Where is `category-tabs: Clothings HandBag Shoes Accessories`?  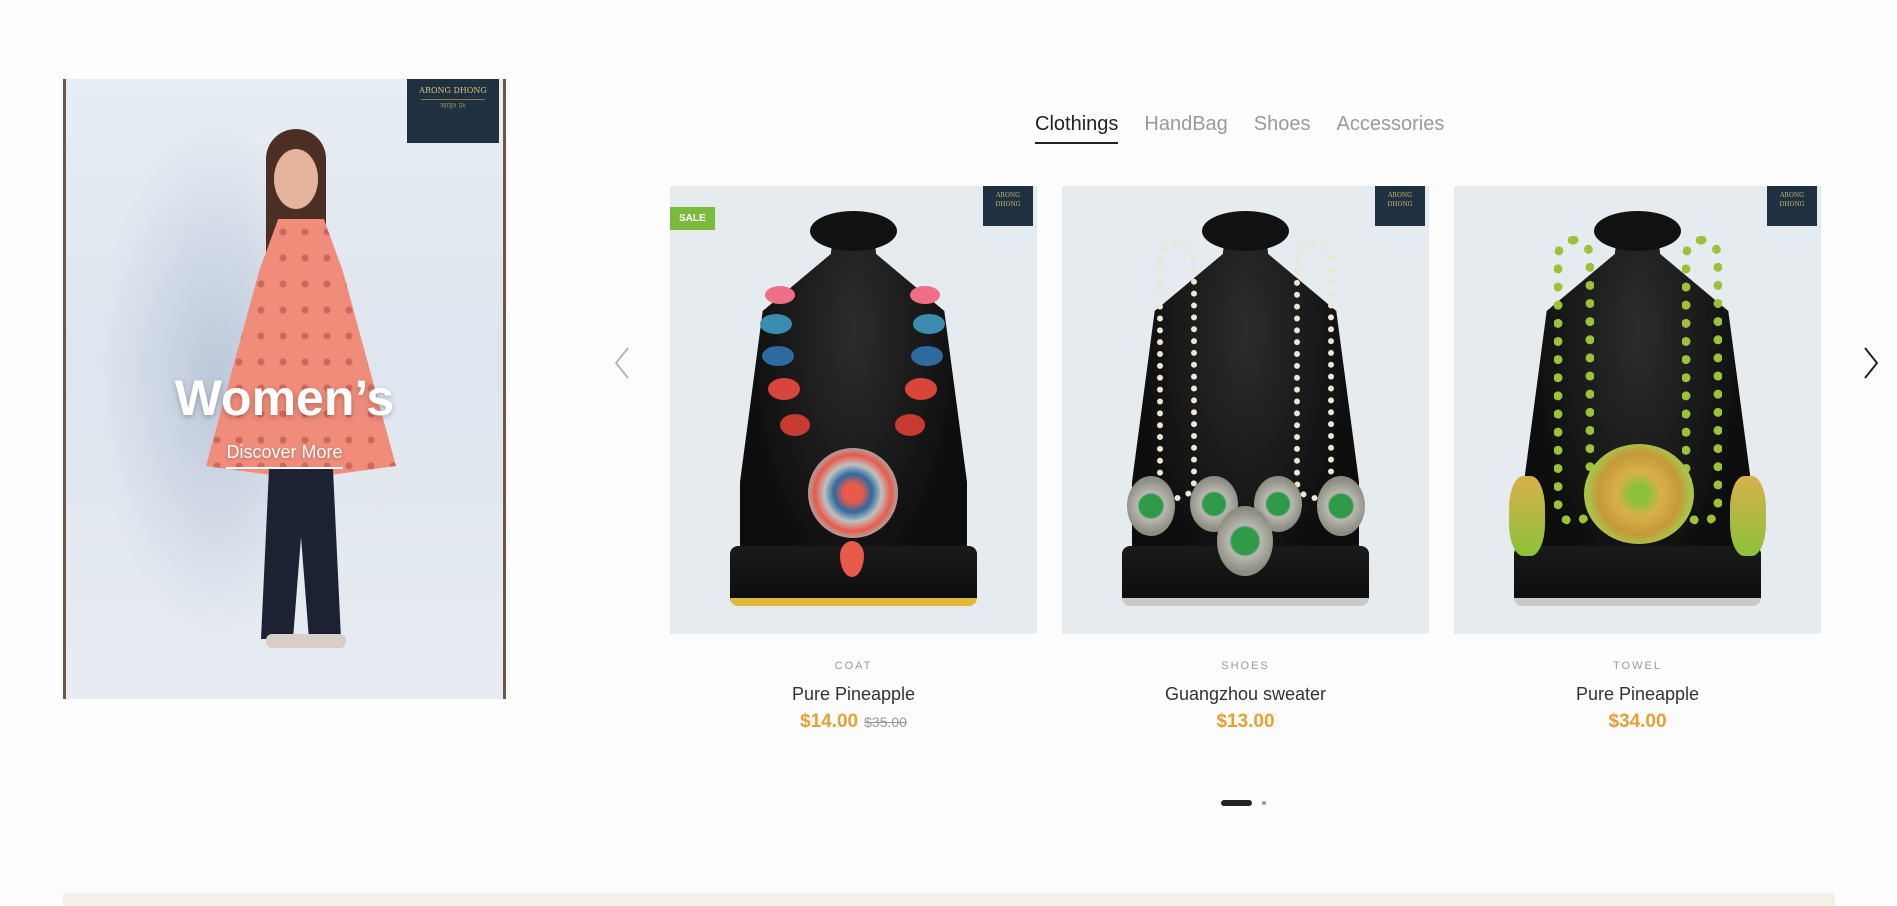
category-tabs: Clothings HandBag Shoes Accessories is located at coordinates (1239, 128).